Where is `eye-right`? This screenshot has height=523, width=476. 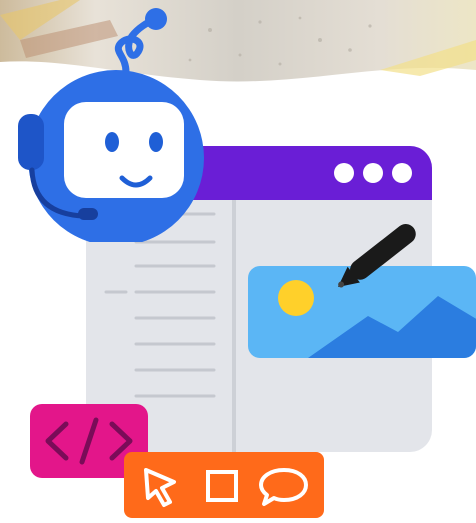 eye-right is located at coordinates (156, 142).